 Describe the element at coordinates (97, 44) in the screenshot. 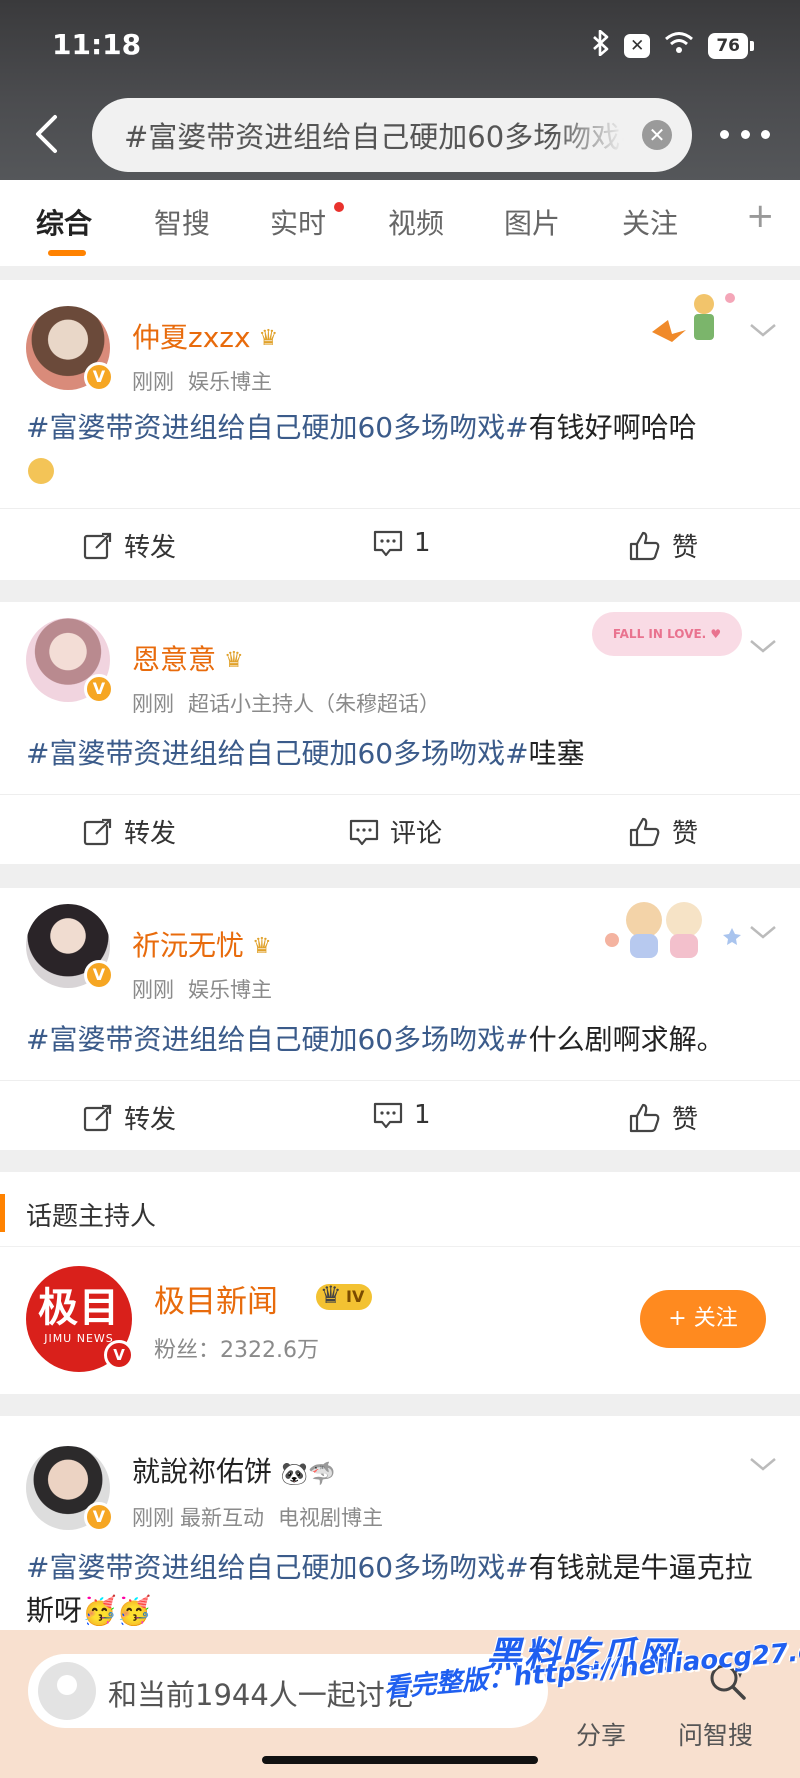

I see `status-time: 11:18` at that location.